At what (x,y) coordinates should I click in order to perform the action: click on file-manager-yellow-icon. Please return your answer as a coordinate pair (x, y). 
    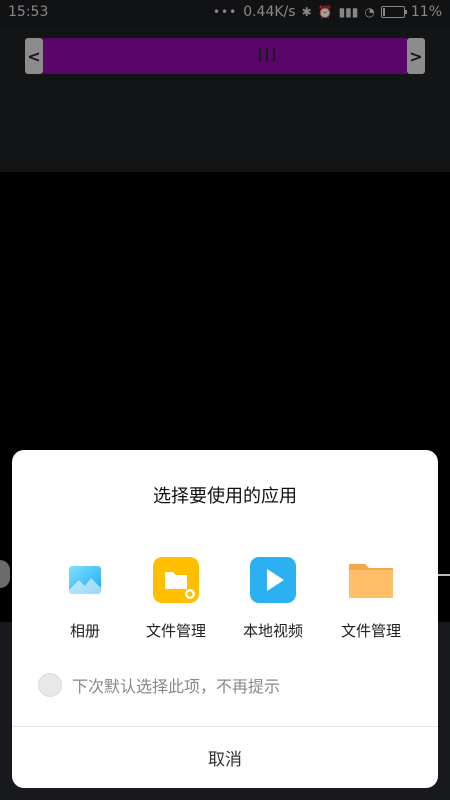
    Looking at the image, I should click on (176, 580).